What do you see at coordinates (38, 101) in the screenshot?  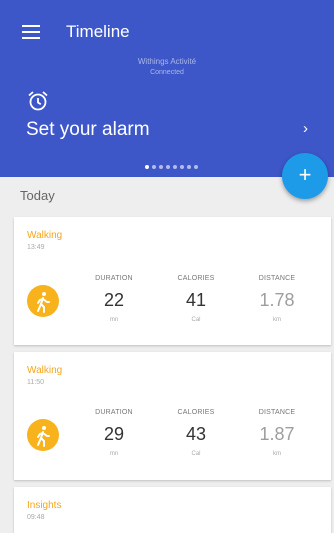 I see `alarm-clock-icon` at bounding box center [38, 101].